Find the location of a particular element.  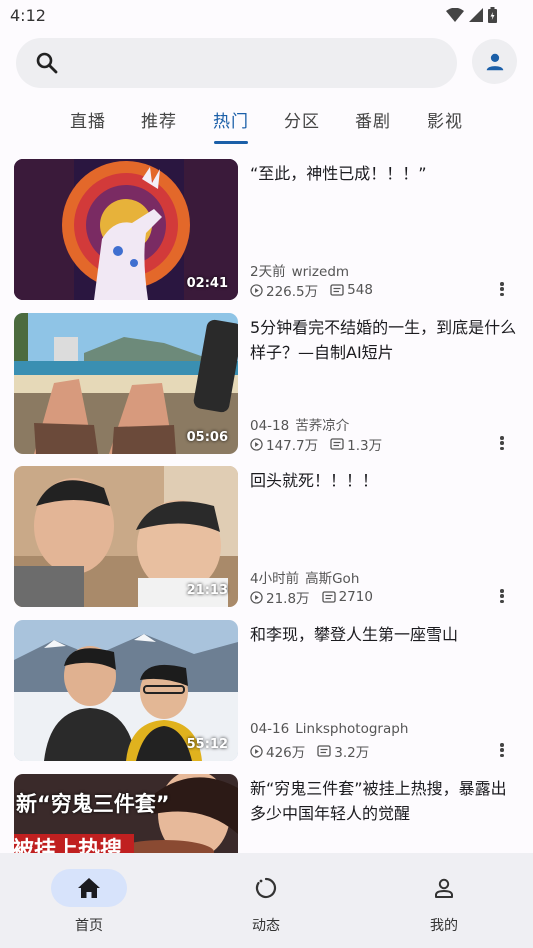

video-meta: 04-16 Linksphotograph is located at coordinates (329, 729).